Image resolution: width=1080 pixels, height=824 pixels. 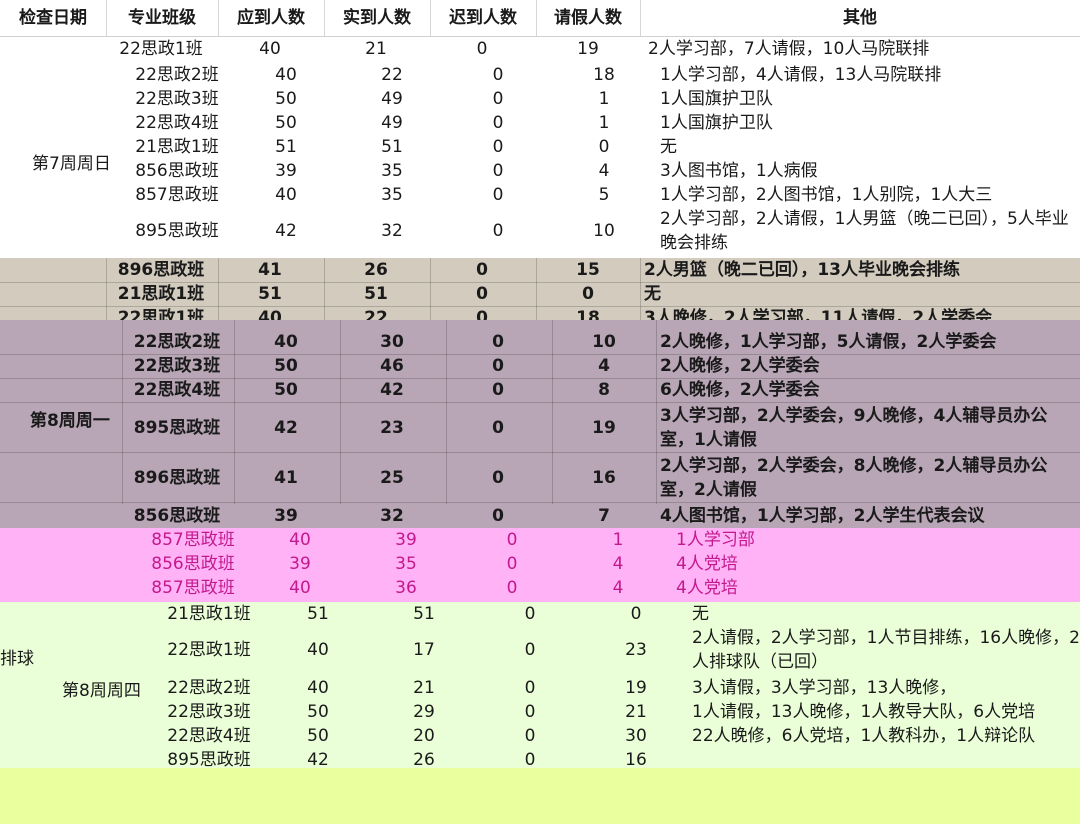 What do you see at coordinates (618, 540) in the screenshot?
I see `leave-cell: 1` at bounding box center [618, 540].